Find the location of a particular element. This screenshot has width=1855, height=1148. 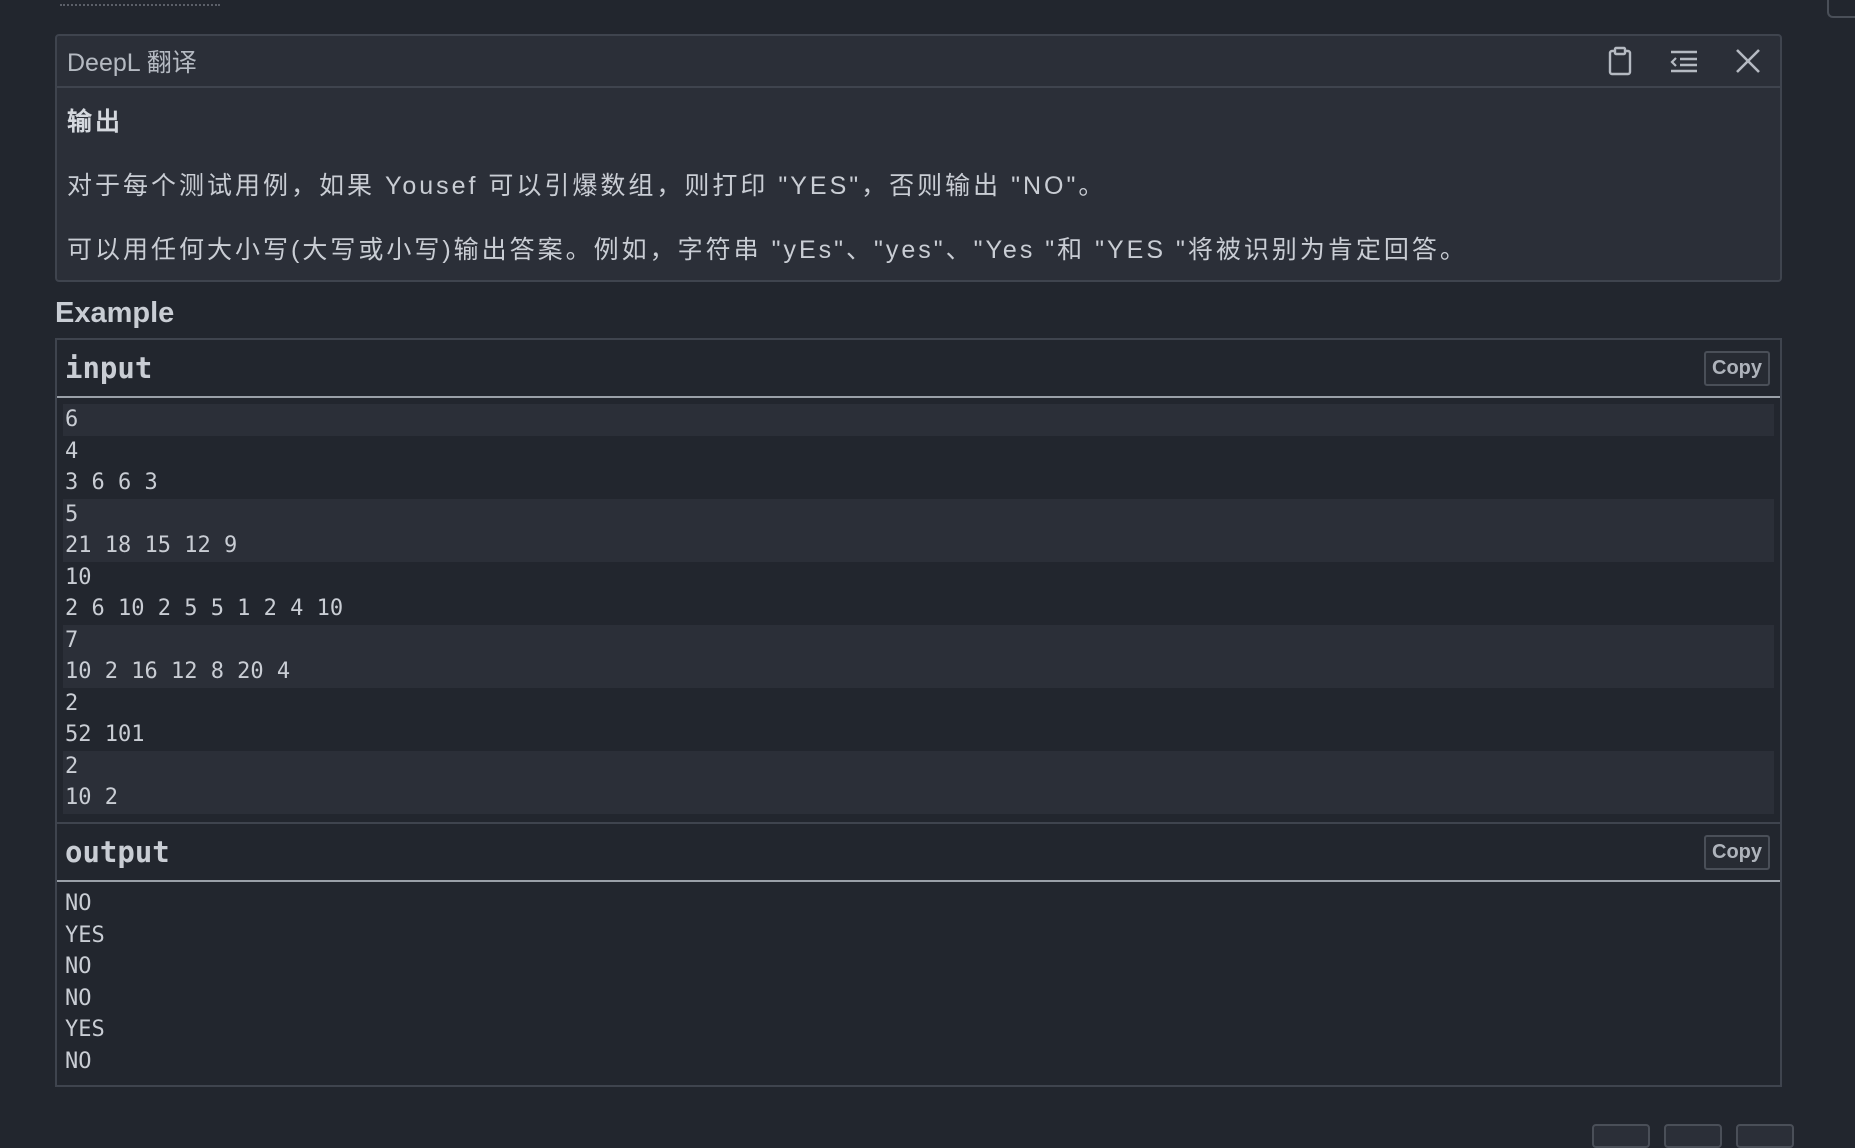

close-icon is located at coordinates (1748, 61).